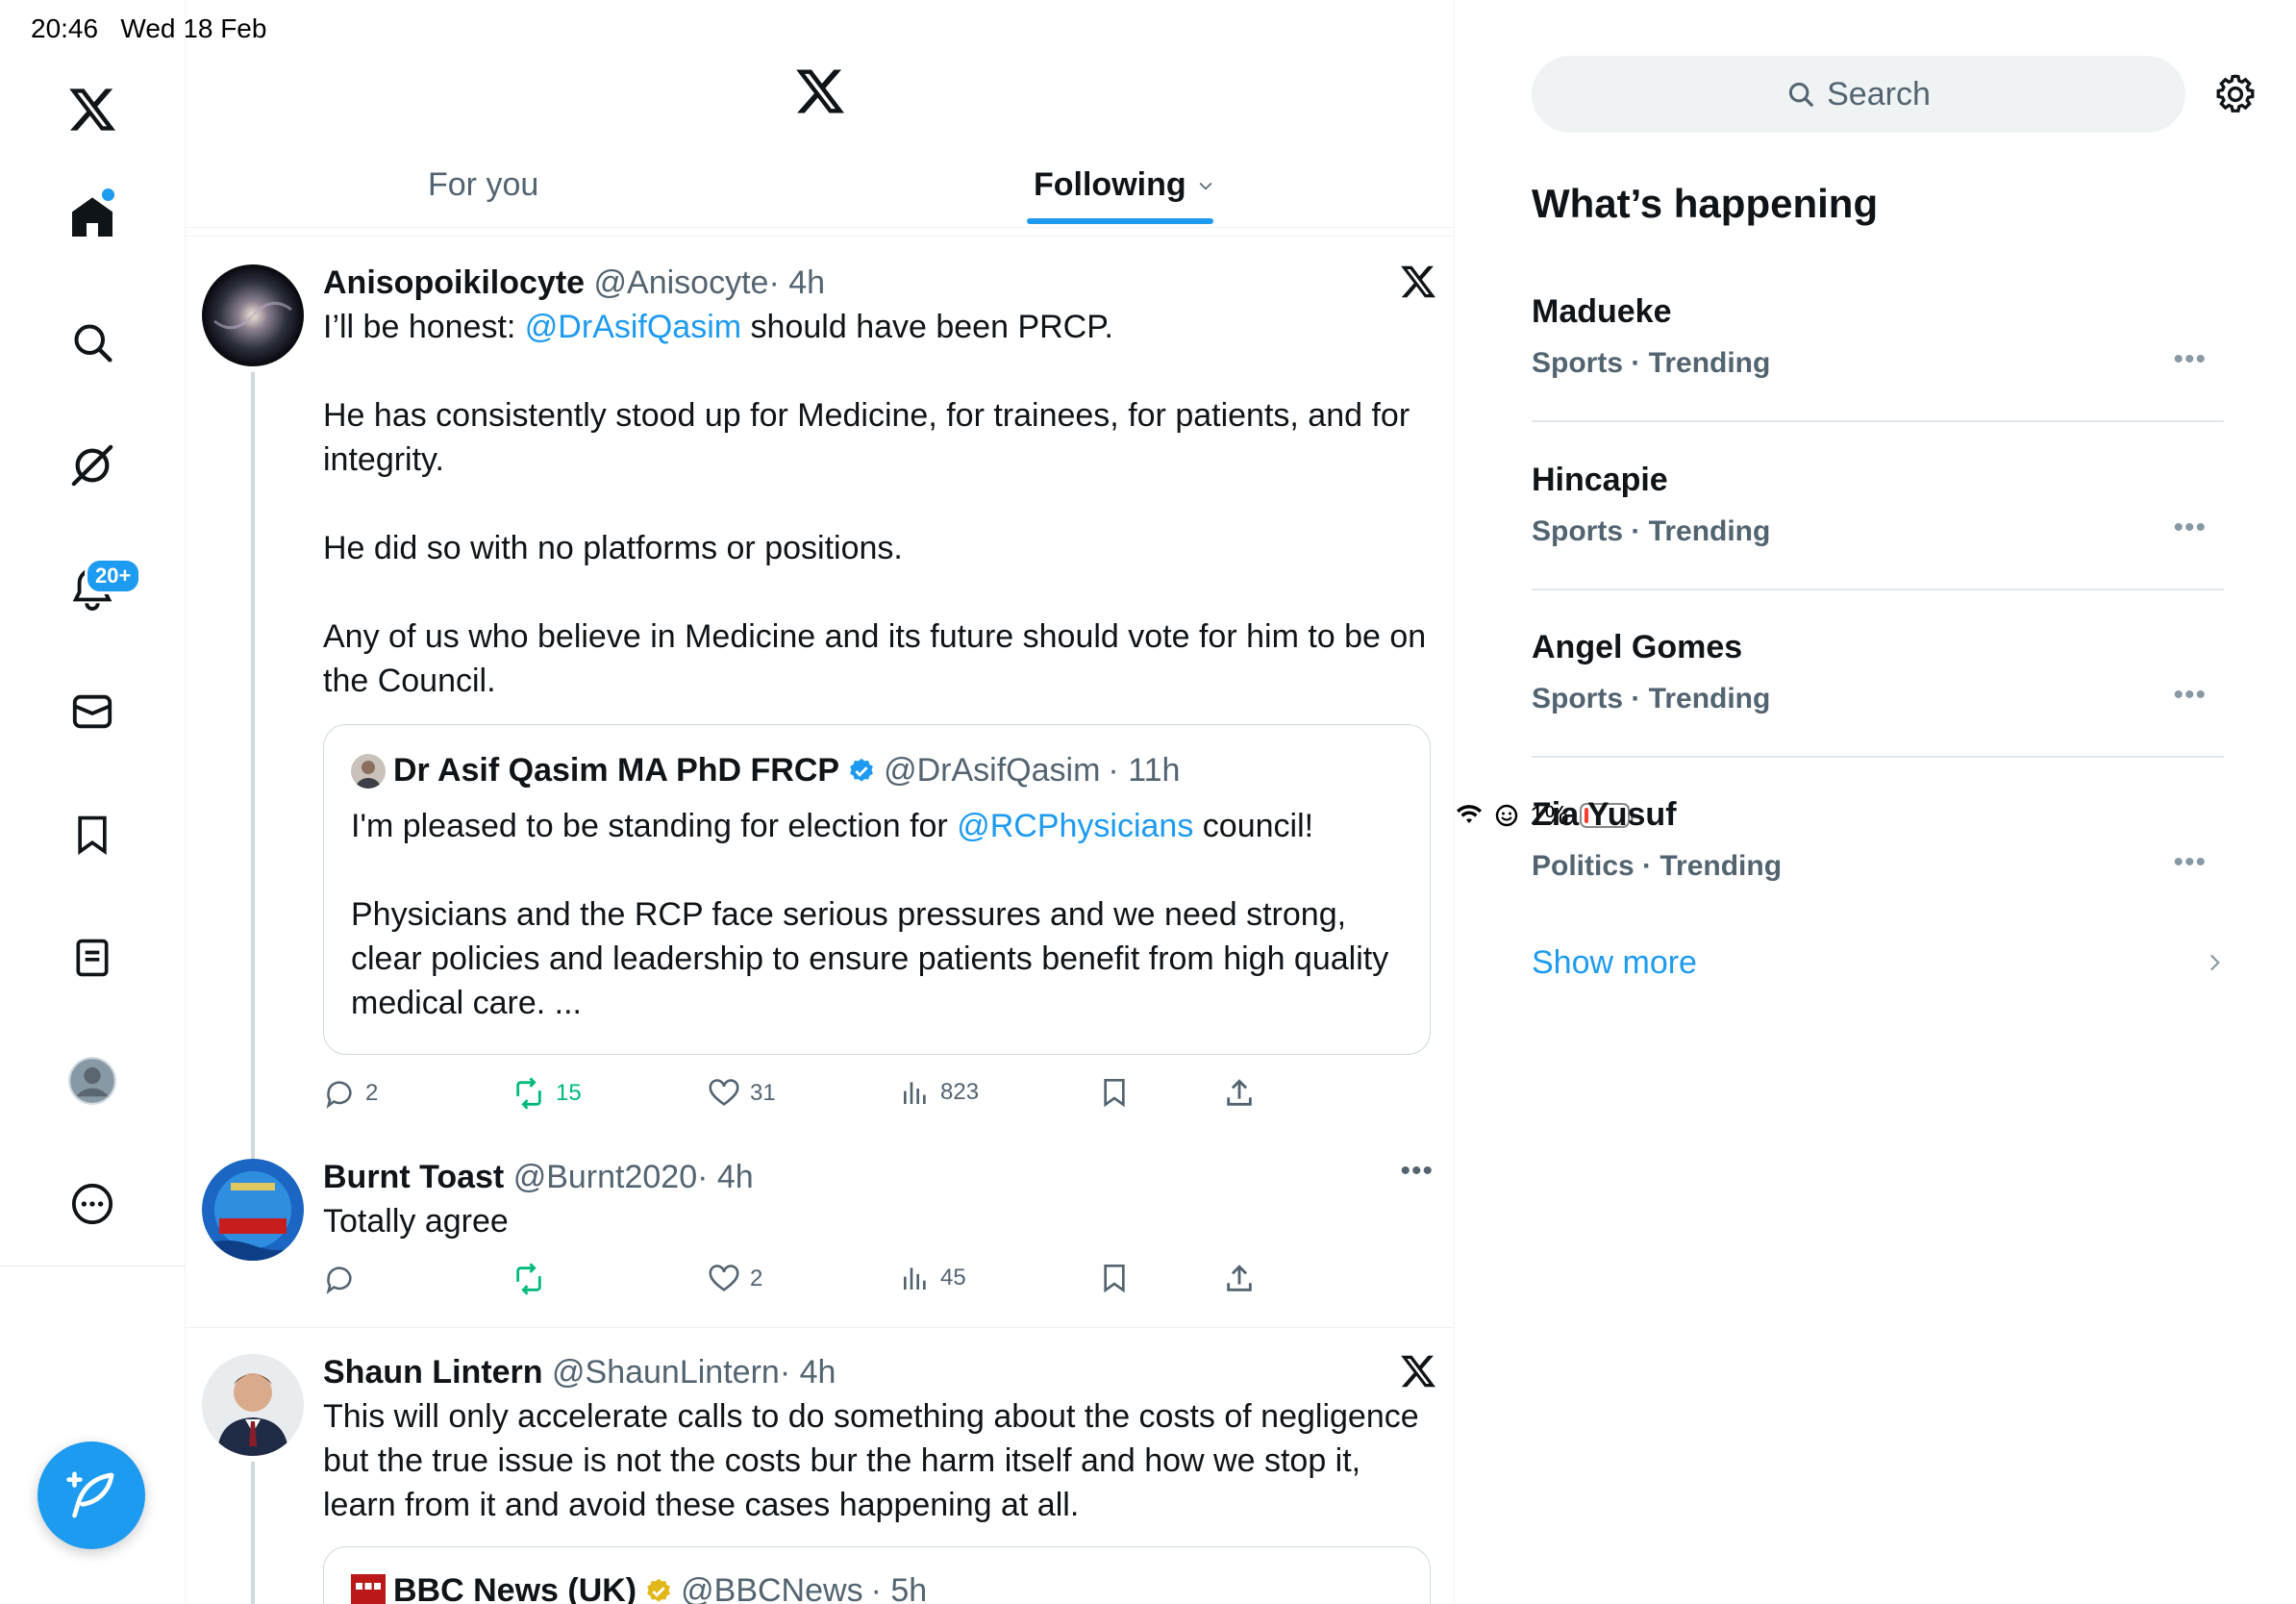  I want to click on views-count: 823, so click(960, 1092).